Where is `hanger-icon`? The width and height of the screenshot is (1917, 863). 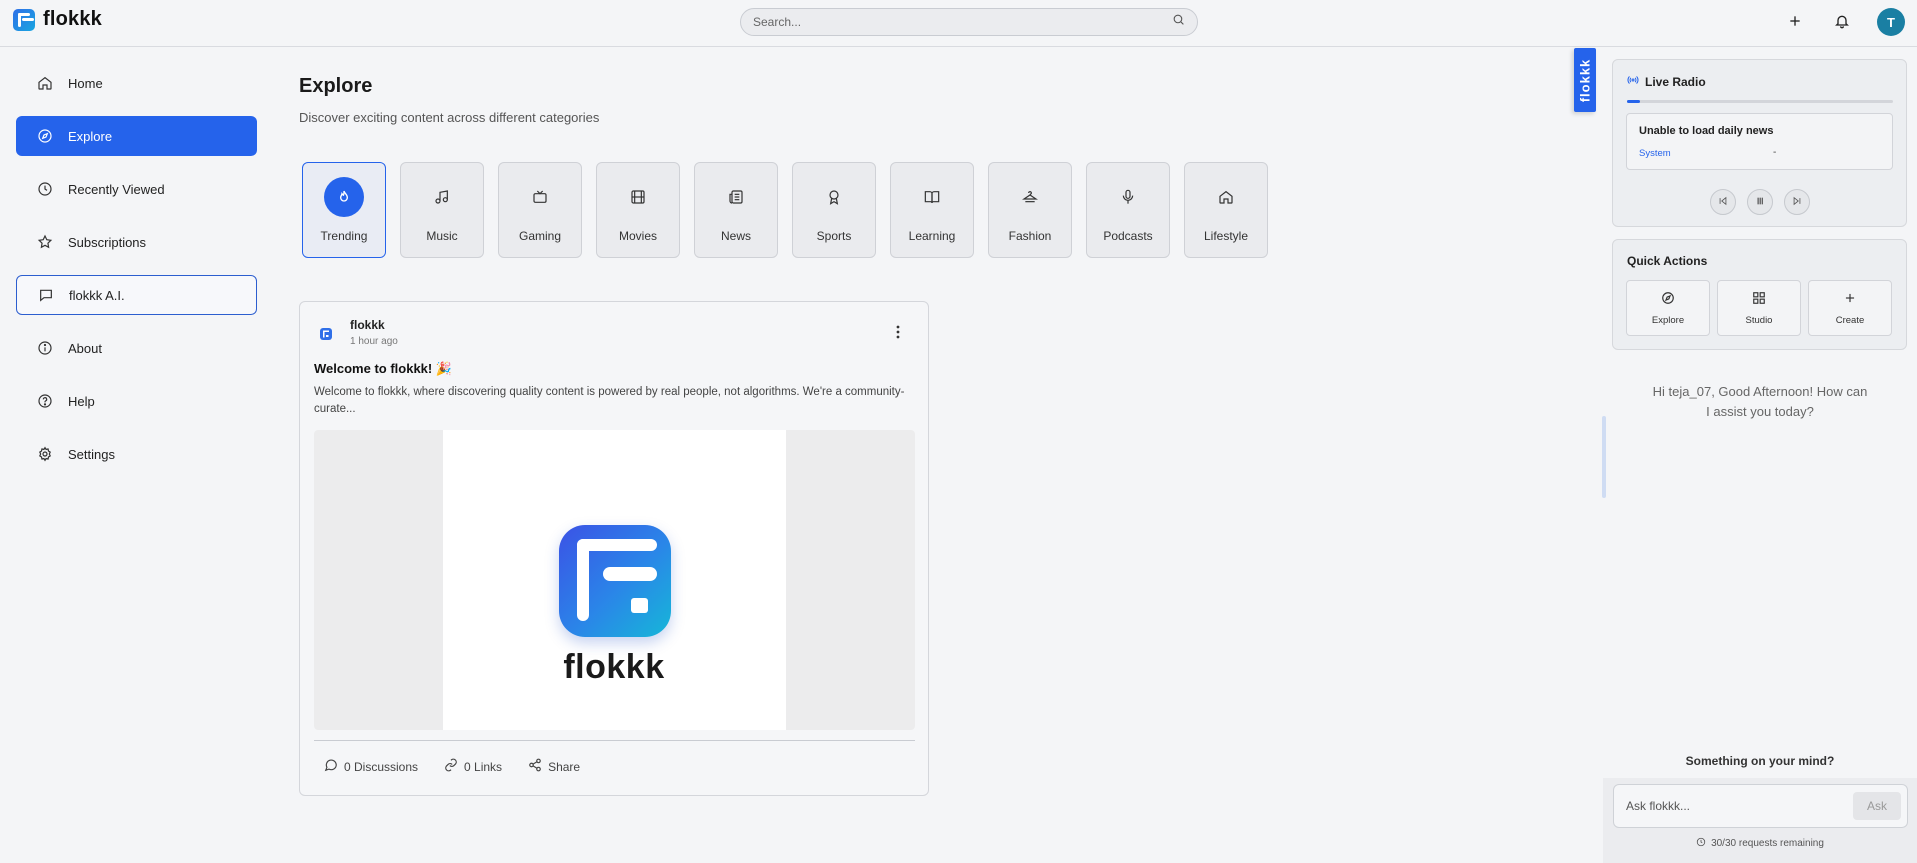
hanger-icon is located at coordinates (1030, 197).